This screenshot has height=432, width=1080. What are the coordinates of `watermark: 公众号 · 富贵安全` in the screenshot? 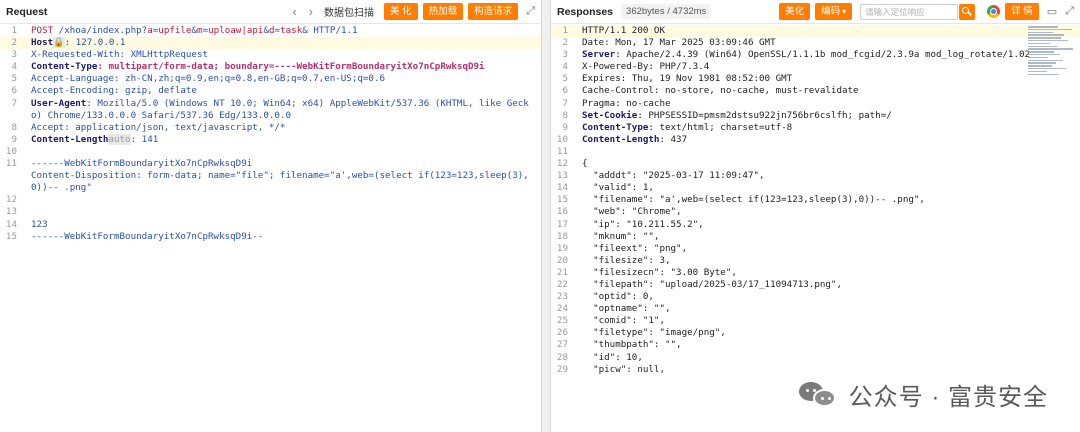 It's located at (923, 394).